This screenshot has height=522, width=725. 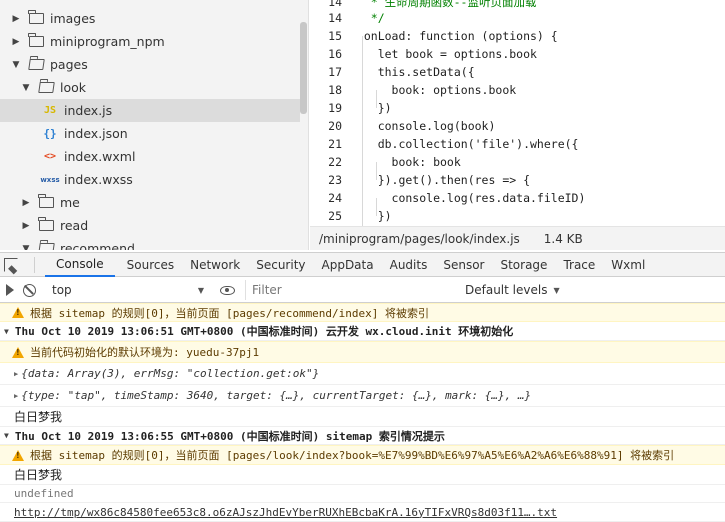 I want to click on editor-status-bar: /miniprogram/pages/look/index.js 1.4 KB, so click(x=517, y=238).